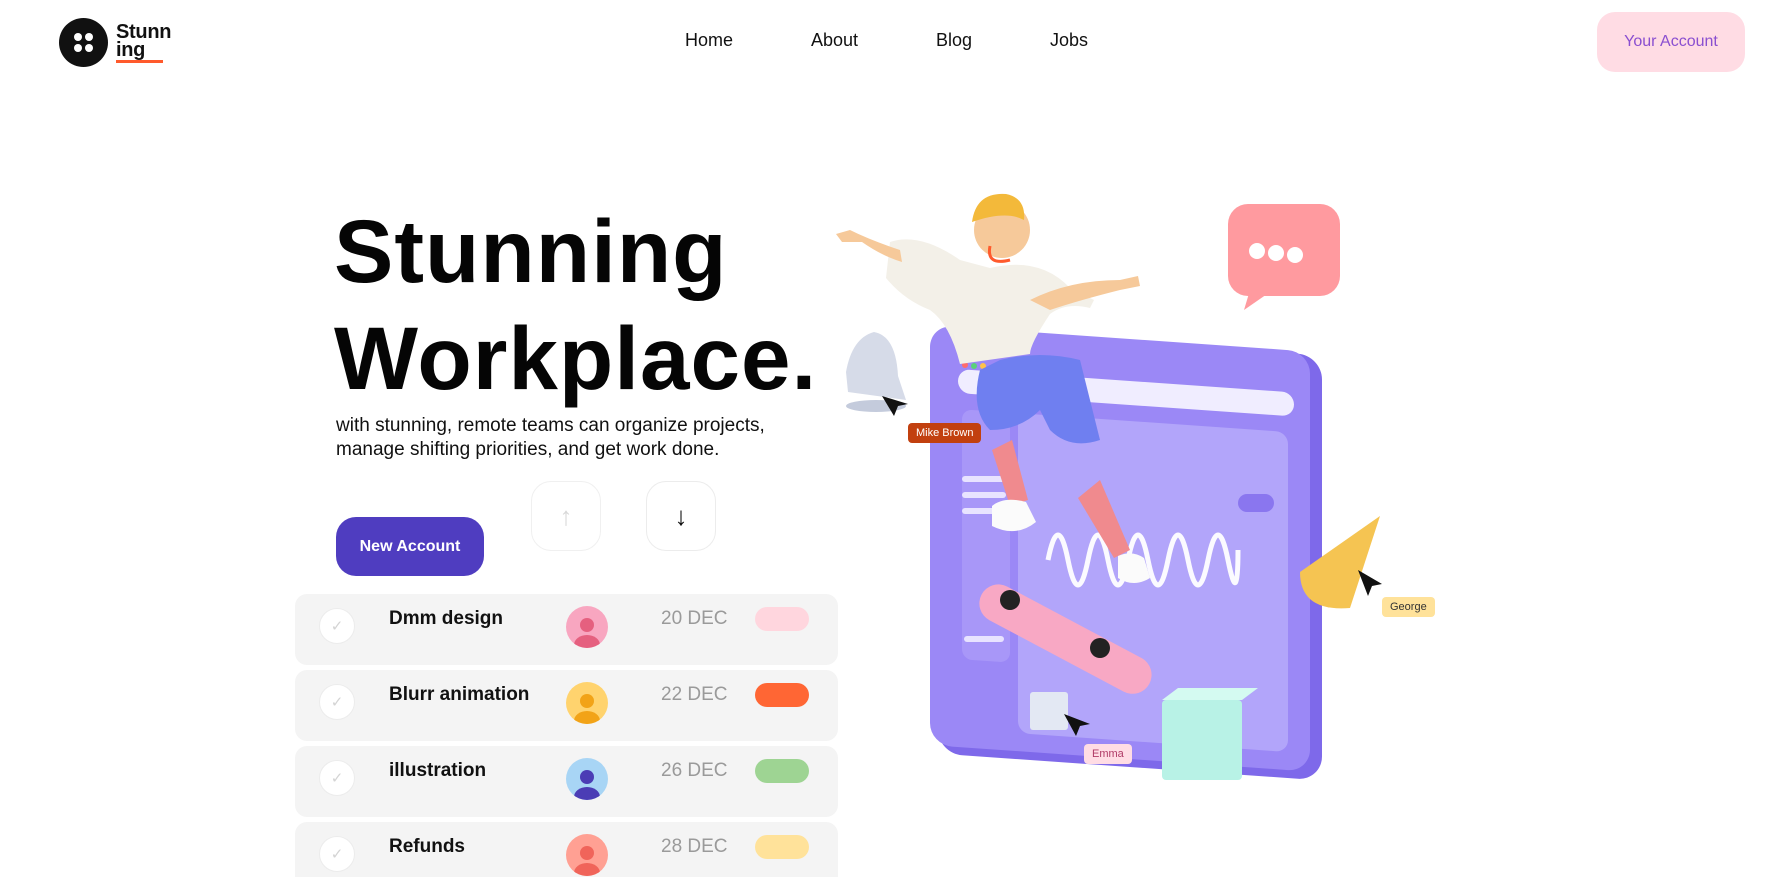 This screenshot has width=1781, height=877. I want to click on cube-illustration, so click(1144, 734).